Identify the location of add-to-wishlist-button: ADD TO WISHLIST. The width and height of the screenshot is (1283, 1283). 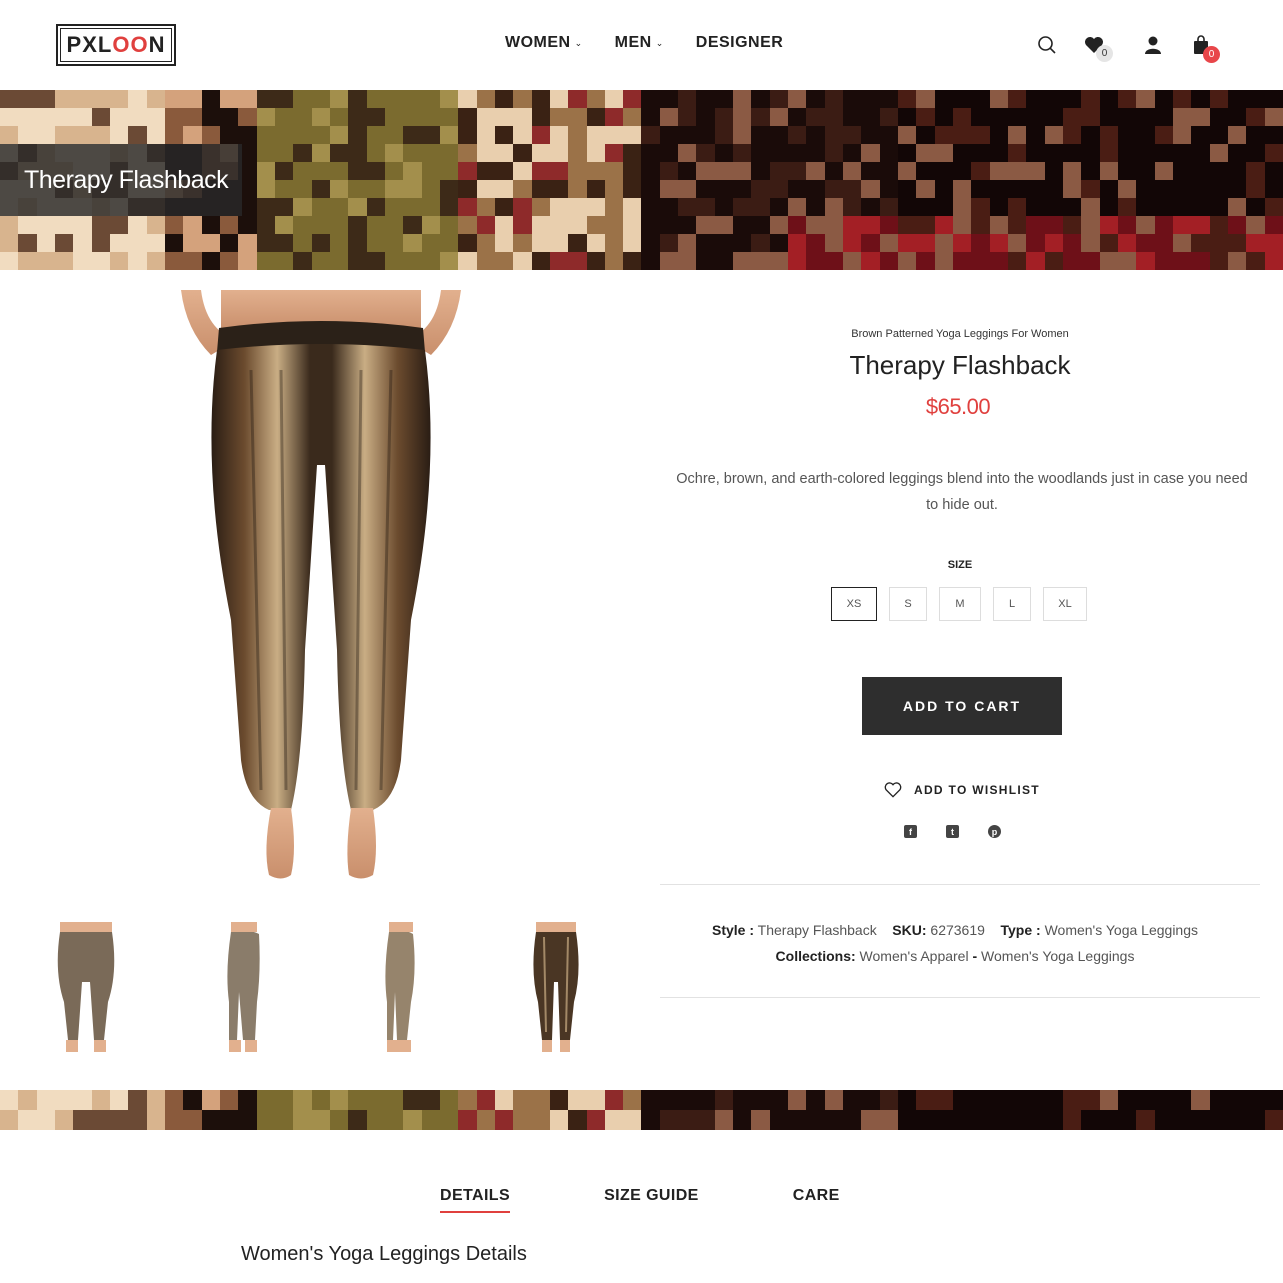
(962, 790).